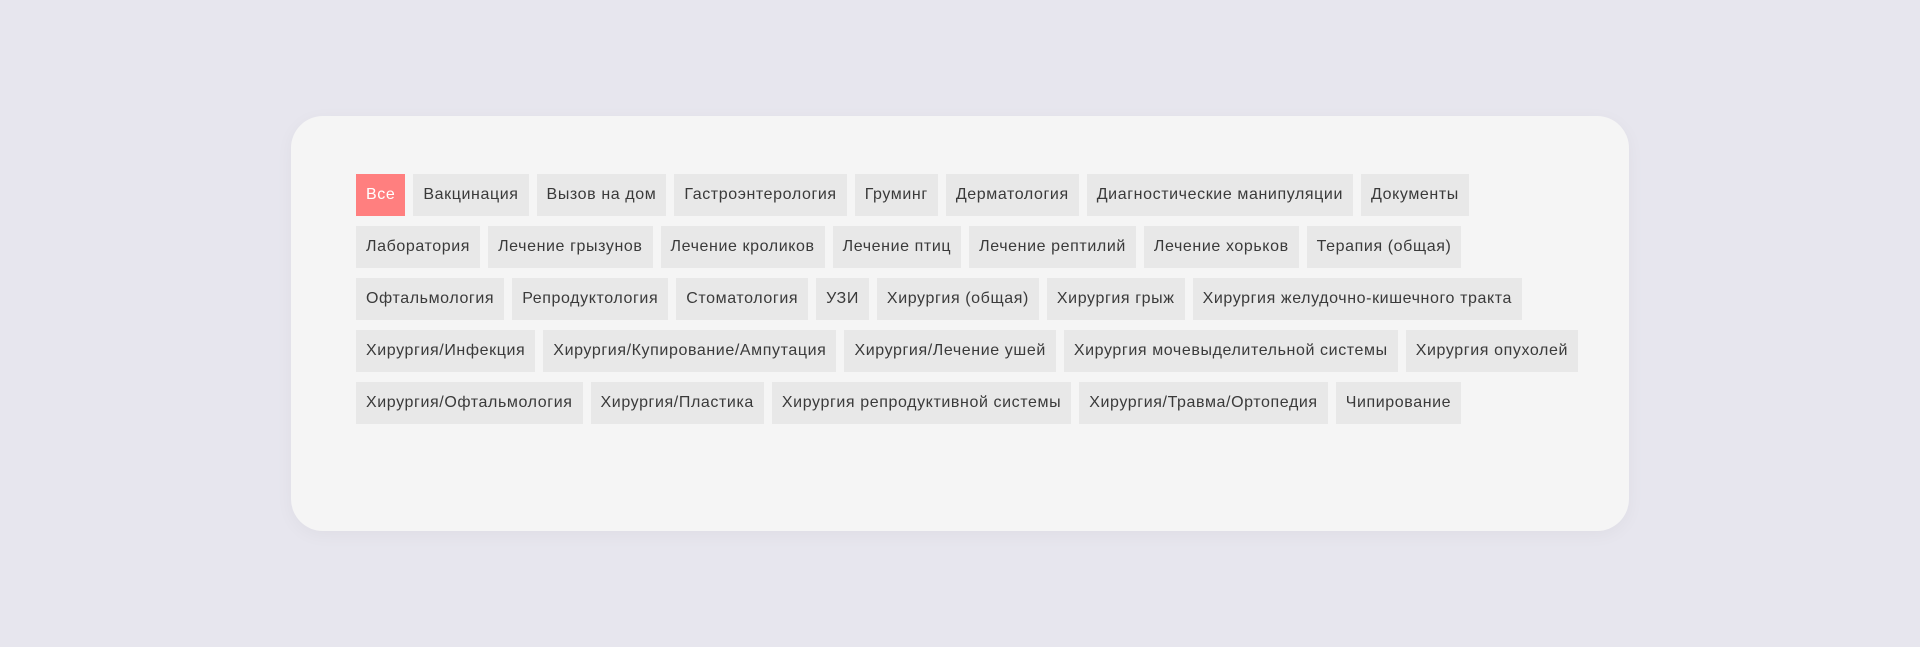 The height and width of the screenshot is (647, 1920). What do you see at coordinates (690, 351) in the screenshot?
I see `filter-tag: Хирургия/Купирование/Ампутация` at bounding box center [690, 351].